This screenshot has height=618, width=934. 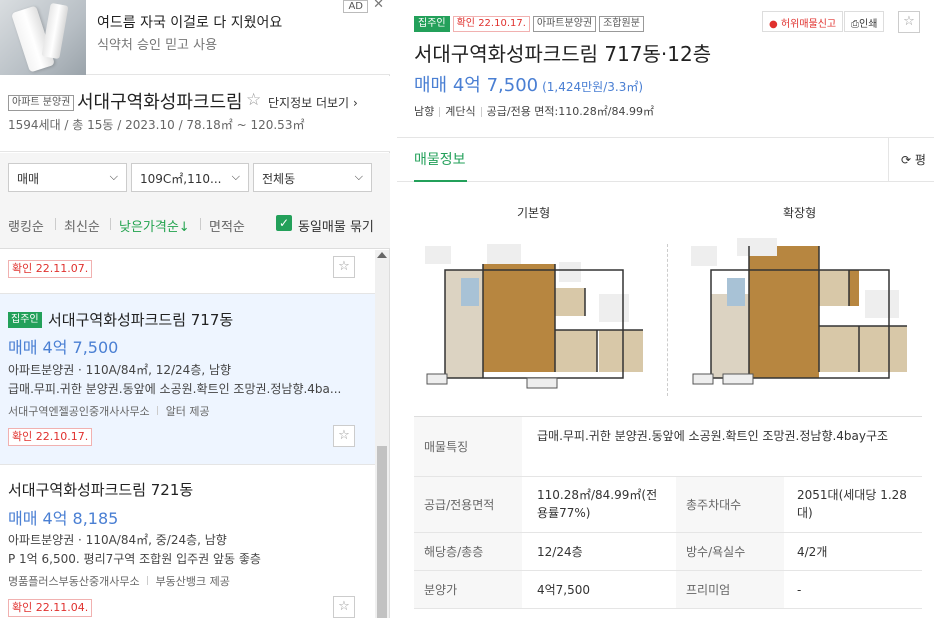 What do you see at coordinates (668, 590) in the screenshot?
I see `table-row: 분양가 4억7,500 프리미엄 -` at bounding box center [668, 590].